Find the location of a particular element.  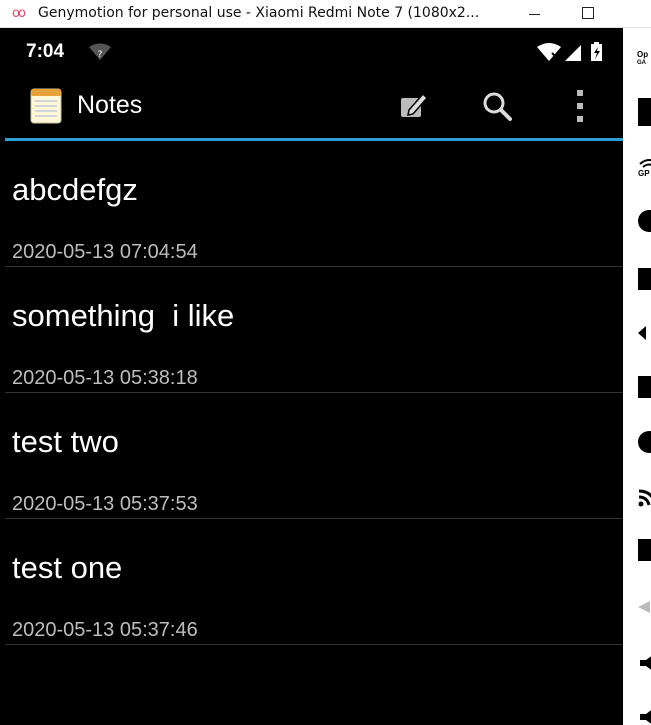

new-note-button is located at coordinates (412, 106).